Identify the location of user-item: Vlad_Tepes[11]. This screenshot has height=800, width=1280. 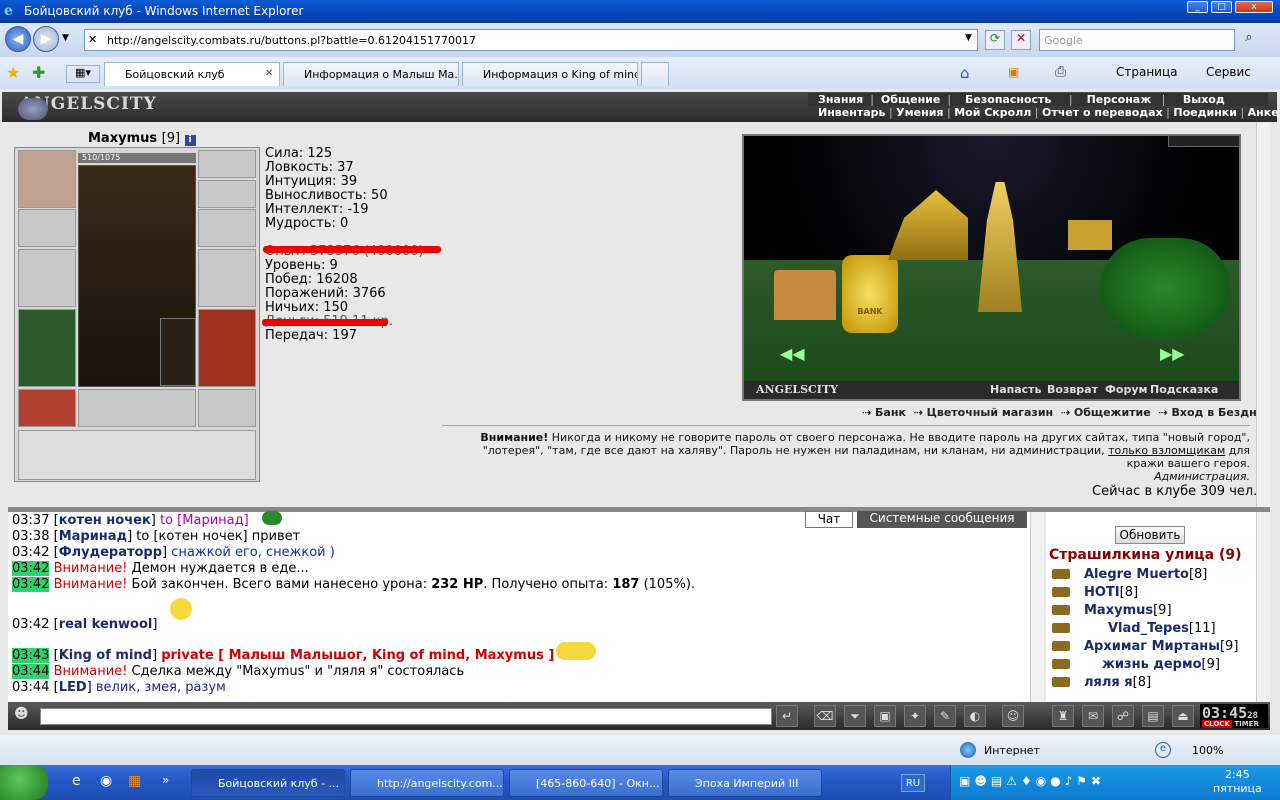
(1162, 628).